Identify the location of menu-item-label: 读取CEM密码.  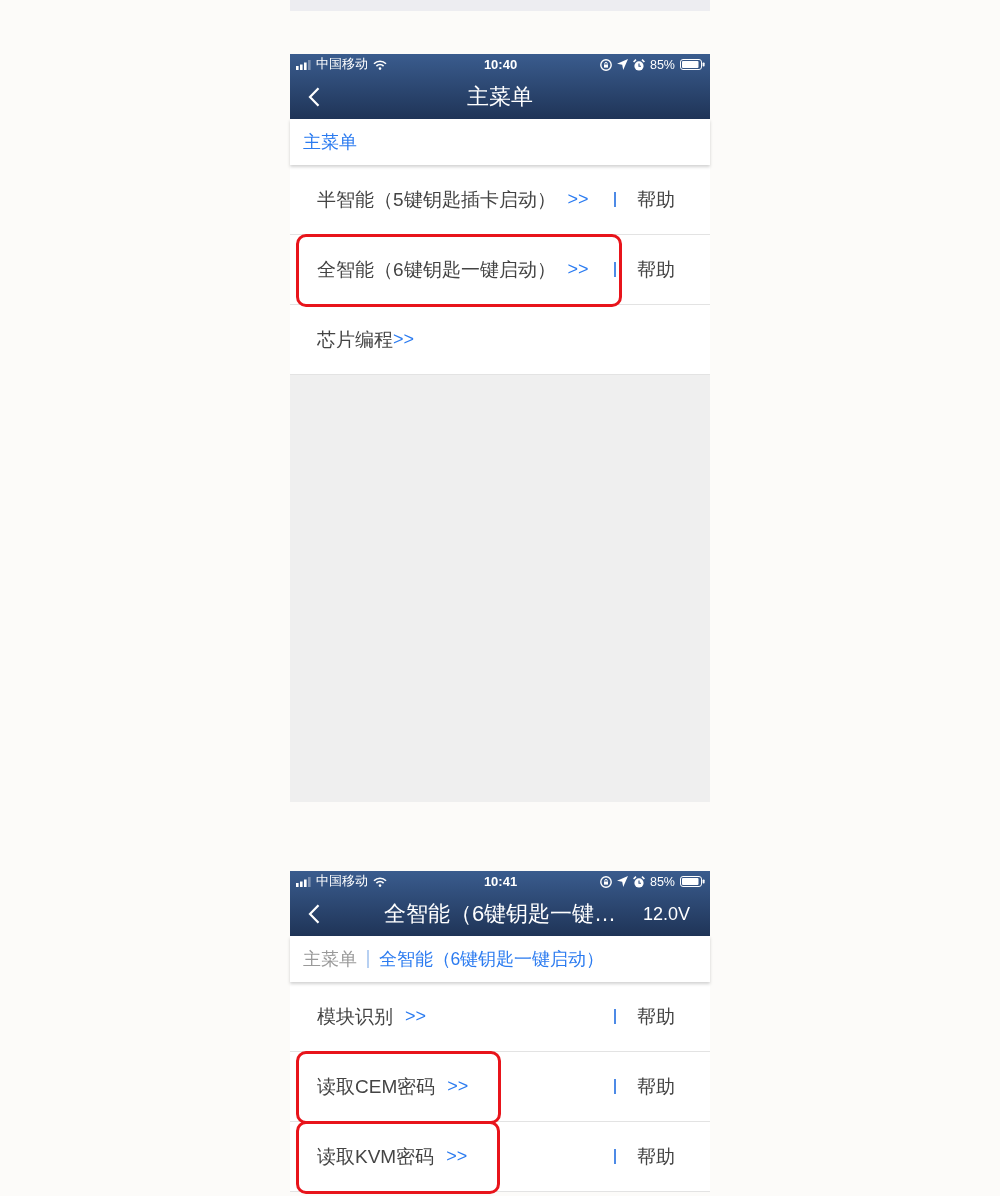
(376, 1086).